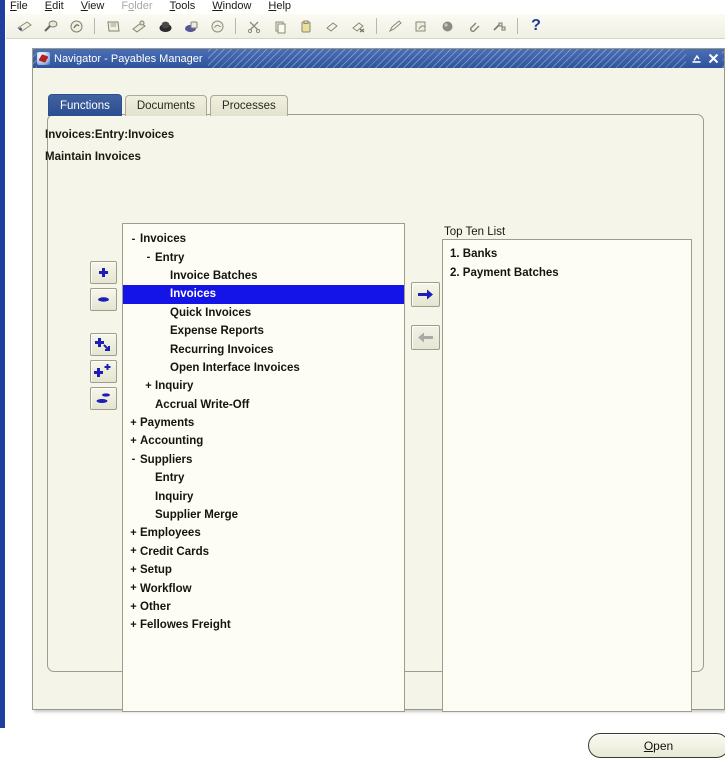 This screenshot has height=758, width=725. I want to click on menu-item-folder: Folder, so click(137, 6).